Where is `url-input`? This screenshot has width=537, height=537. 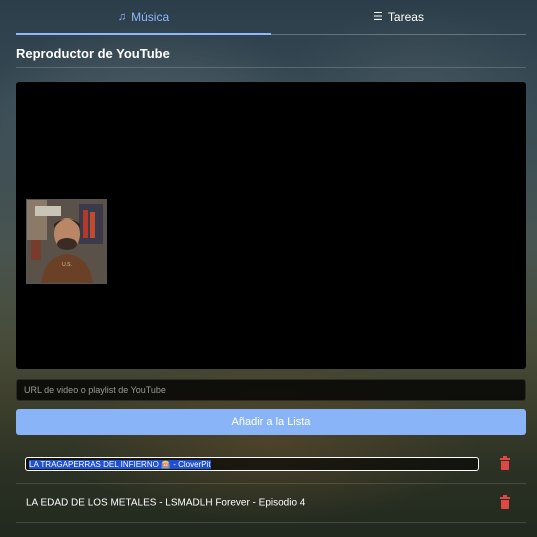 url-input is located at coordinates (271, 390).